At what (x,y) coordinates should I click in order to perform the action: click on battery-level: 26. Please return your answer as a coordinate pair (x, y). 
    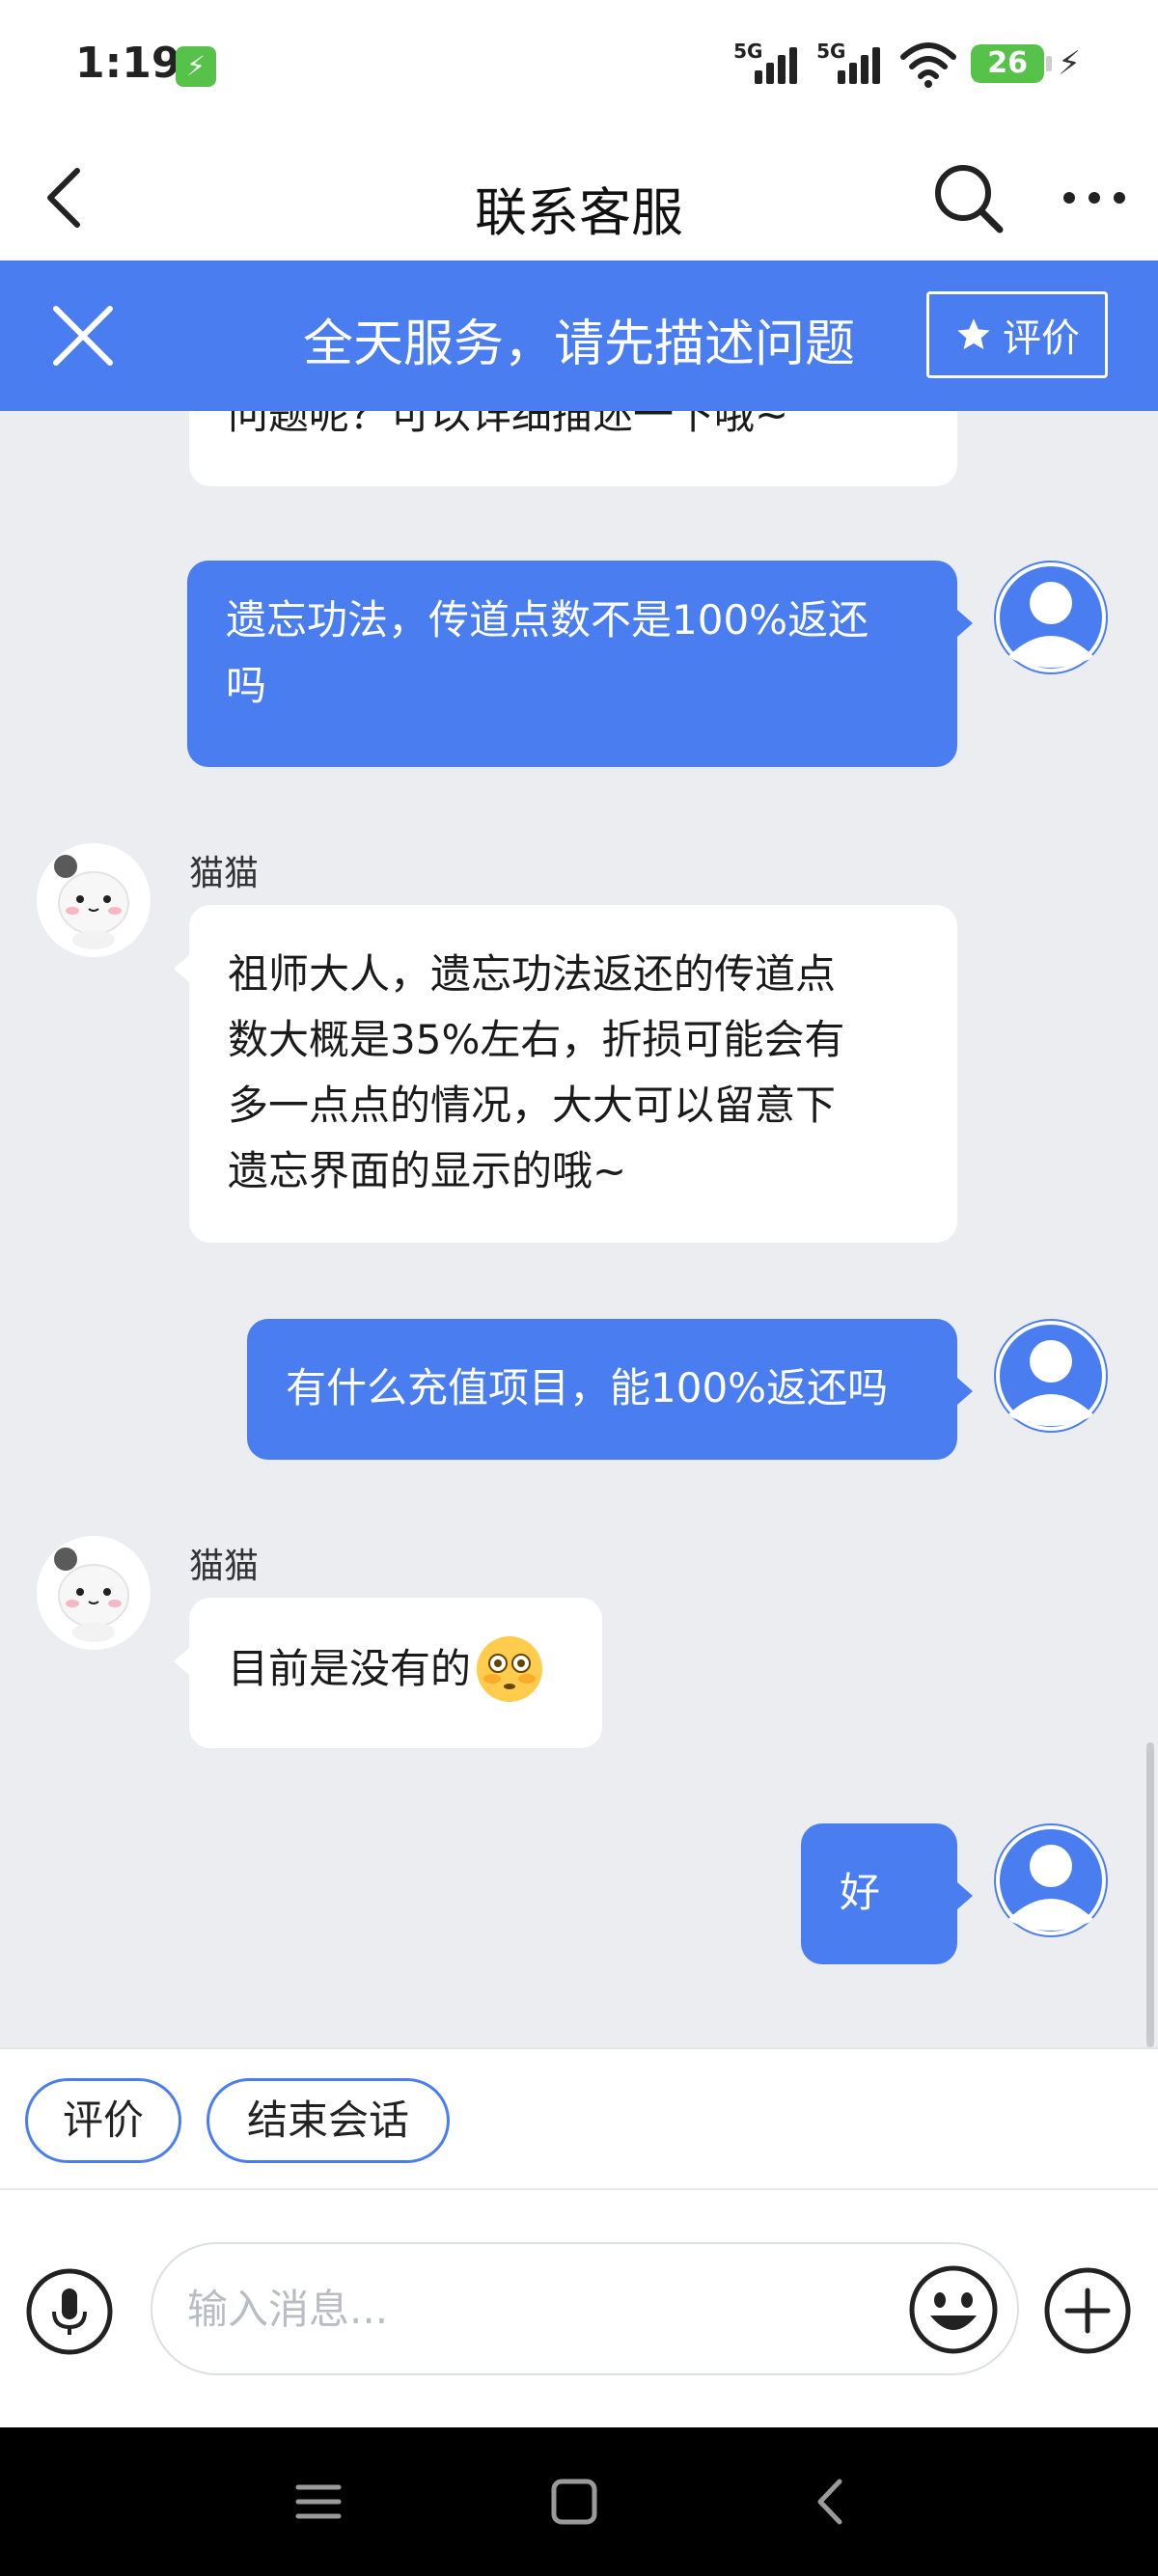
    Looking at the image, I should click on (1012, 64).